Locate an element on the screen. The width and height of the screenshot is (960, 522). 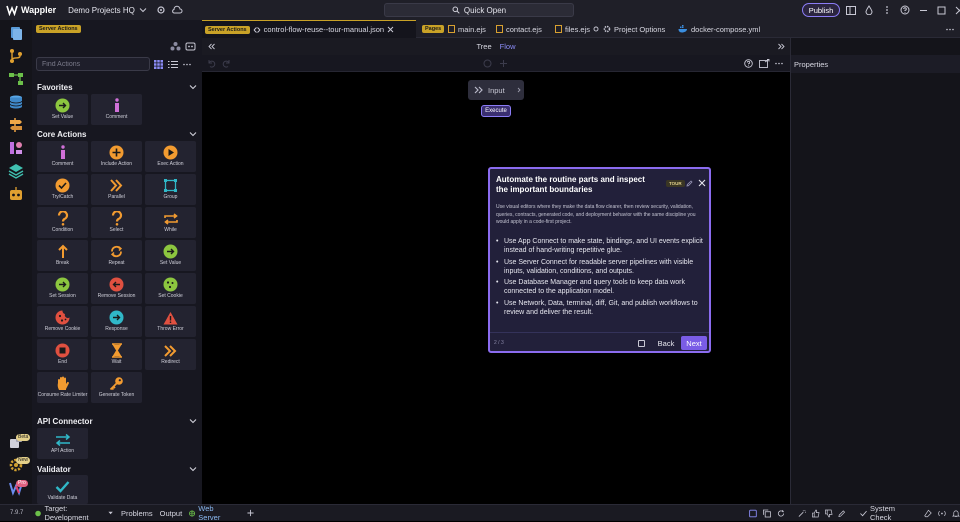
publish-button: Publish is located at coordinates (821, 10).